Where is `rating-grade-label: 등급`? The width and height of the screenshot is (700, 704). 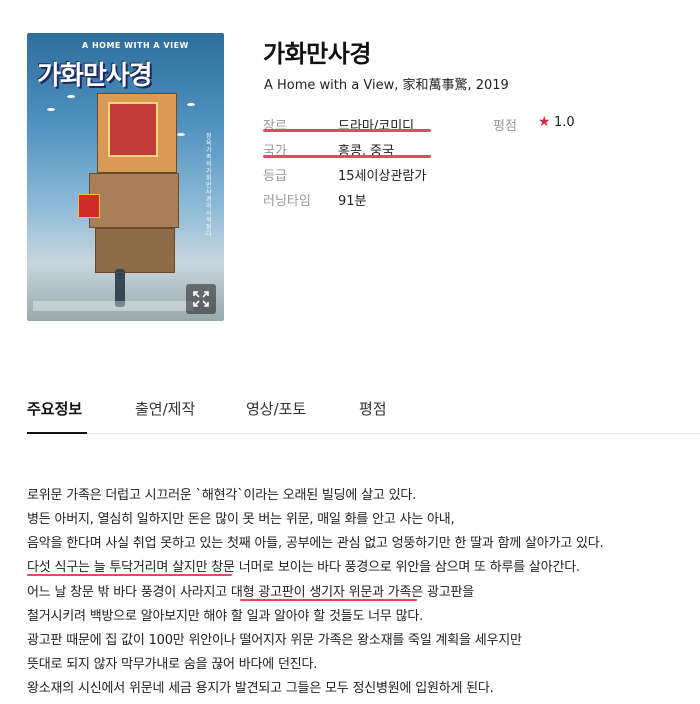
rating-grade-label: 등급 is located at coordinates (275, 176).